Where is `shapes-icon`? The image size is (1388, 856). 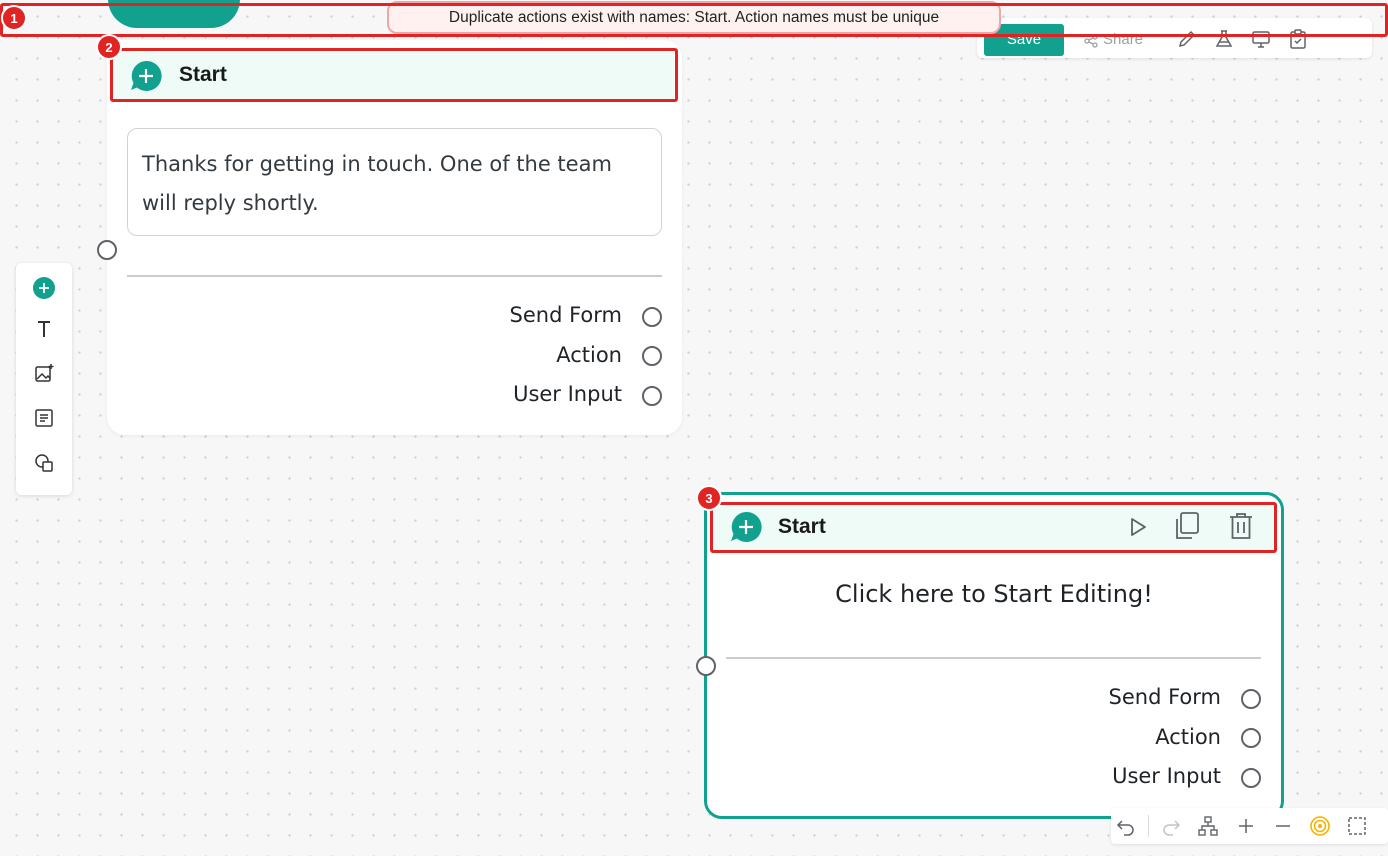 shapes-icon is located at coordinates (44, 463).